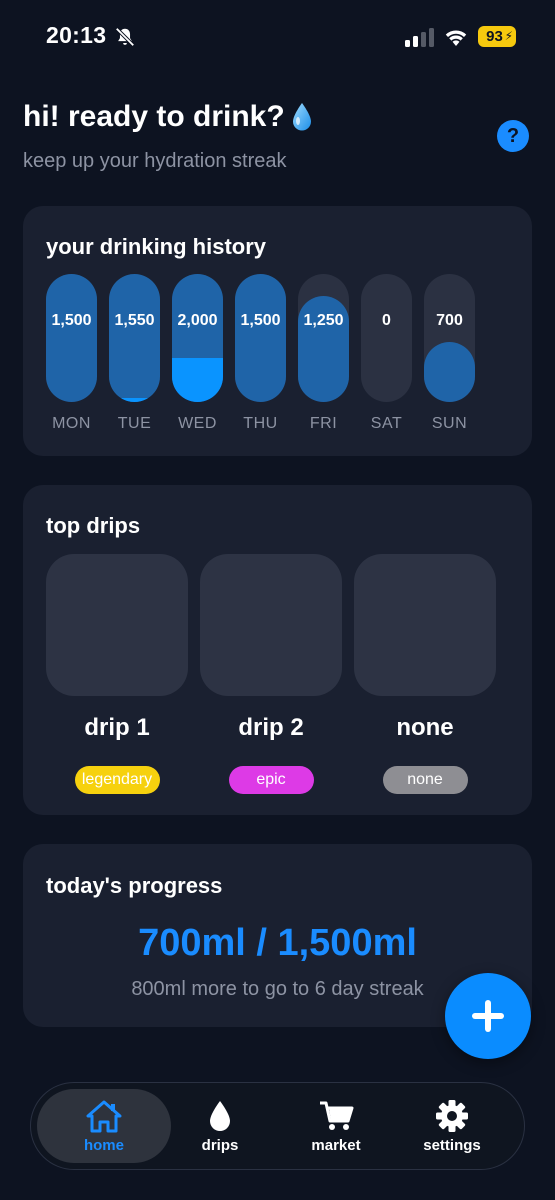 This screenshot has height=1200, width=555. Describe the element at coordinates (449, 320) in the screenshot. I see `day-value: 700` at that location.